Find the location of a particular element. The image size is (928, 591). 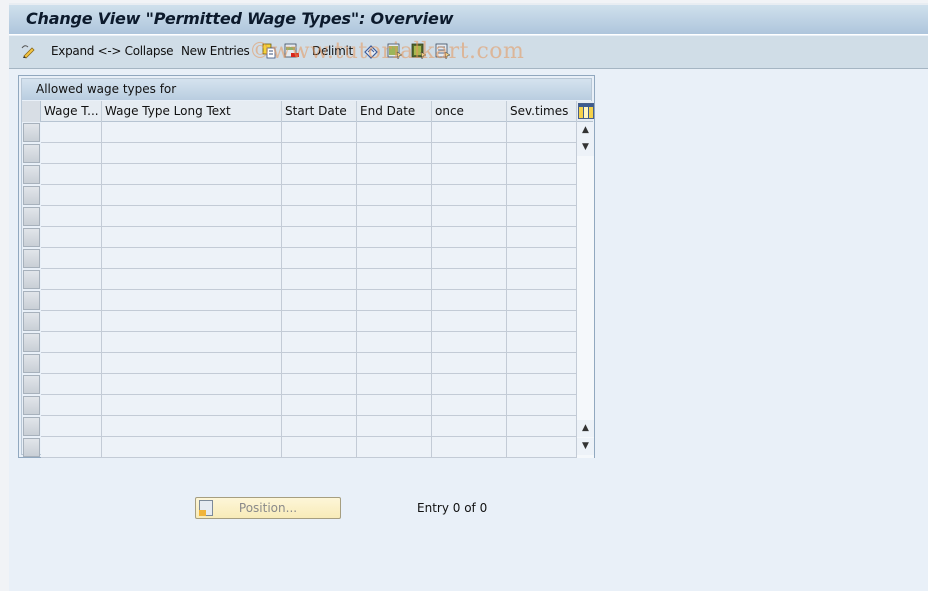

table-settings-icon is located at coordinates (586, 111).